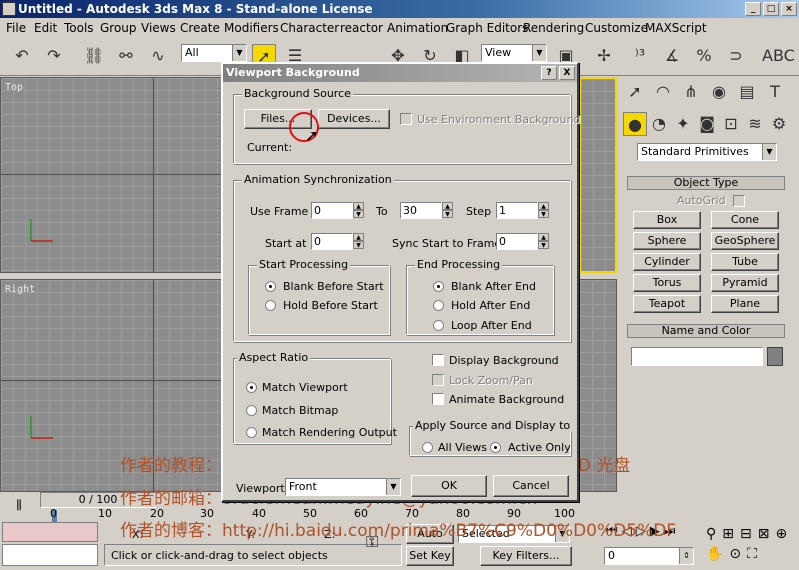 Image resolution: width=799 pixels, height=570 pixels. Describe the element at coordinates (251, 387) in the screenshot. I see `match-viewport-radio` at that location.